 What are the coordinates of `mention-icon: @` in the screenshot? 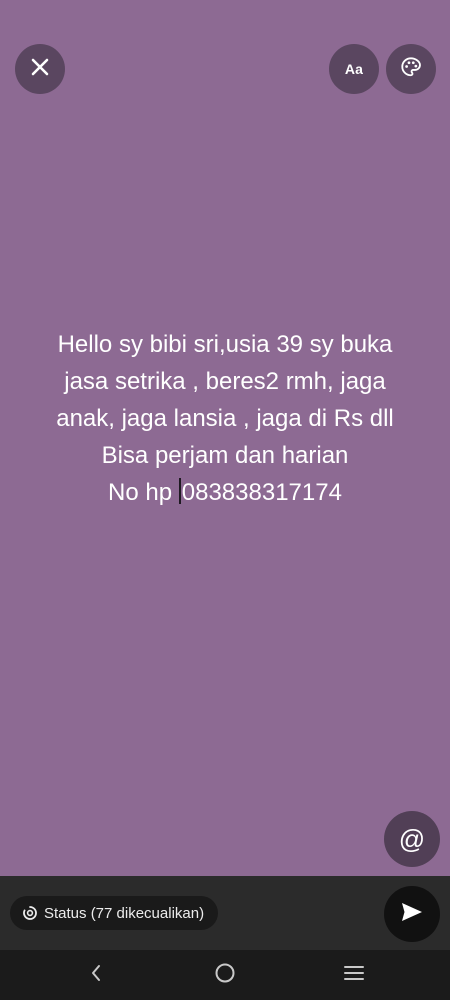 It's located at (412, 838).